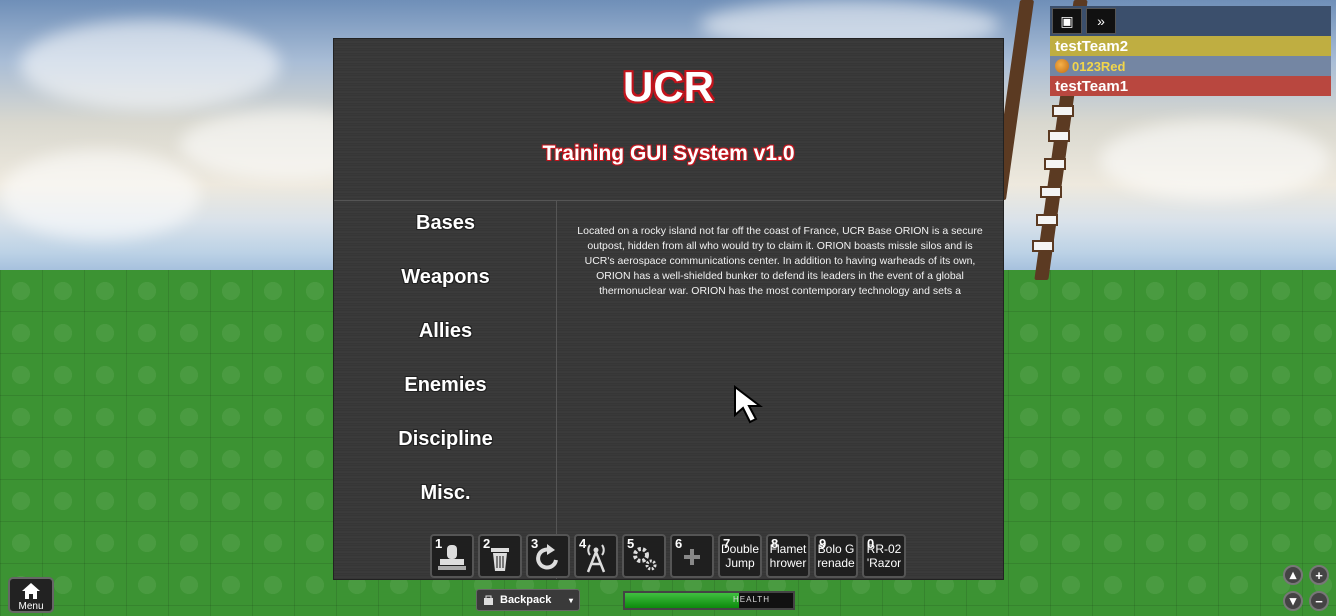  I want to click on menu-item-weapons: Weapons, so click(445, 277).